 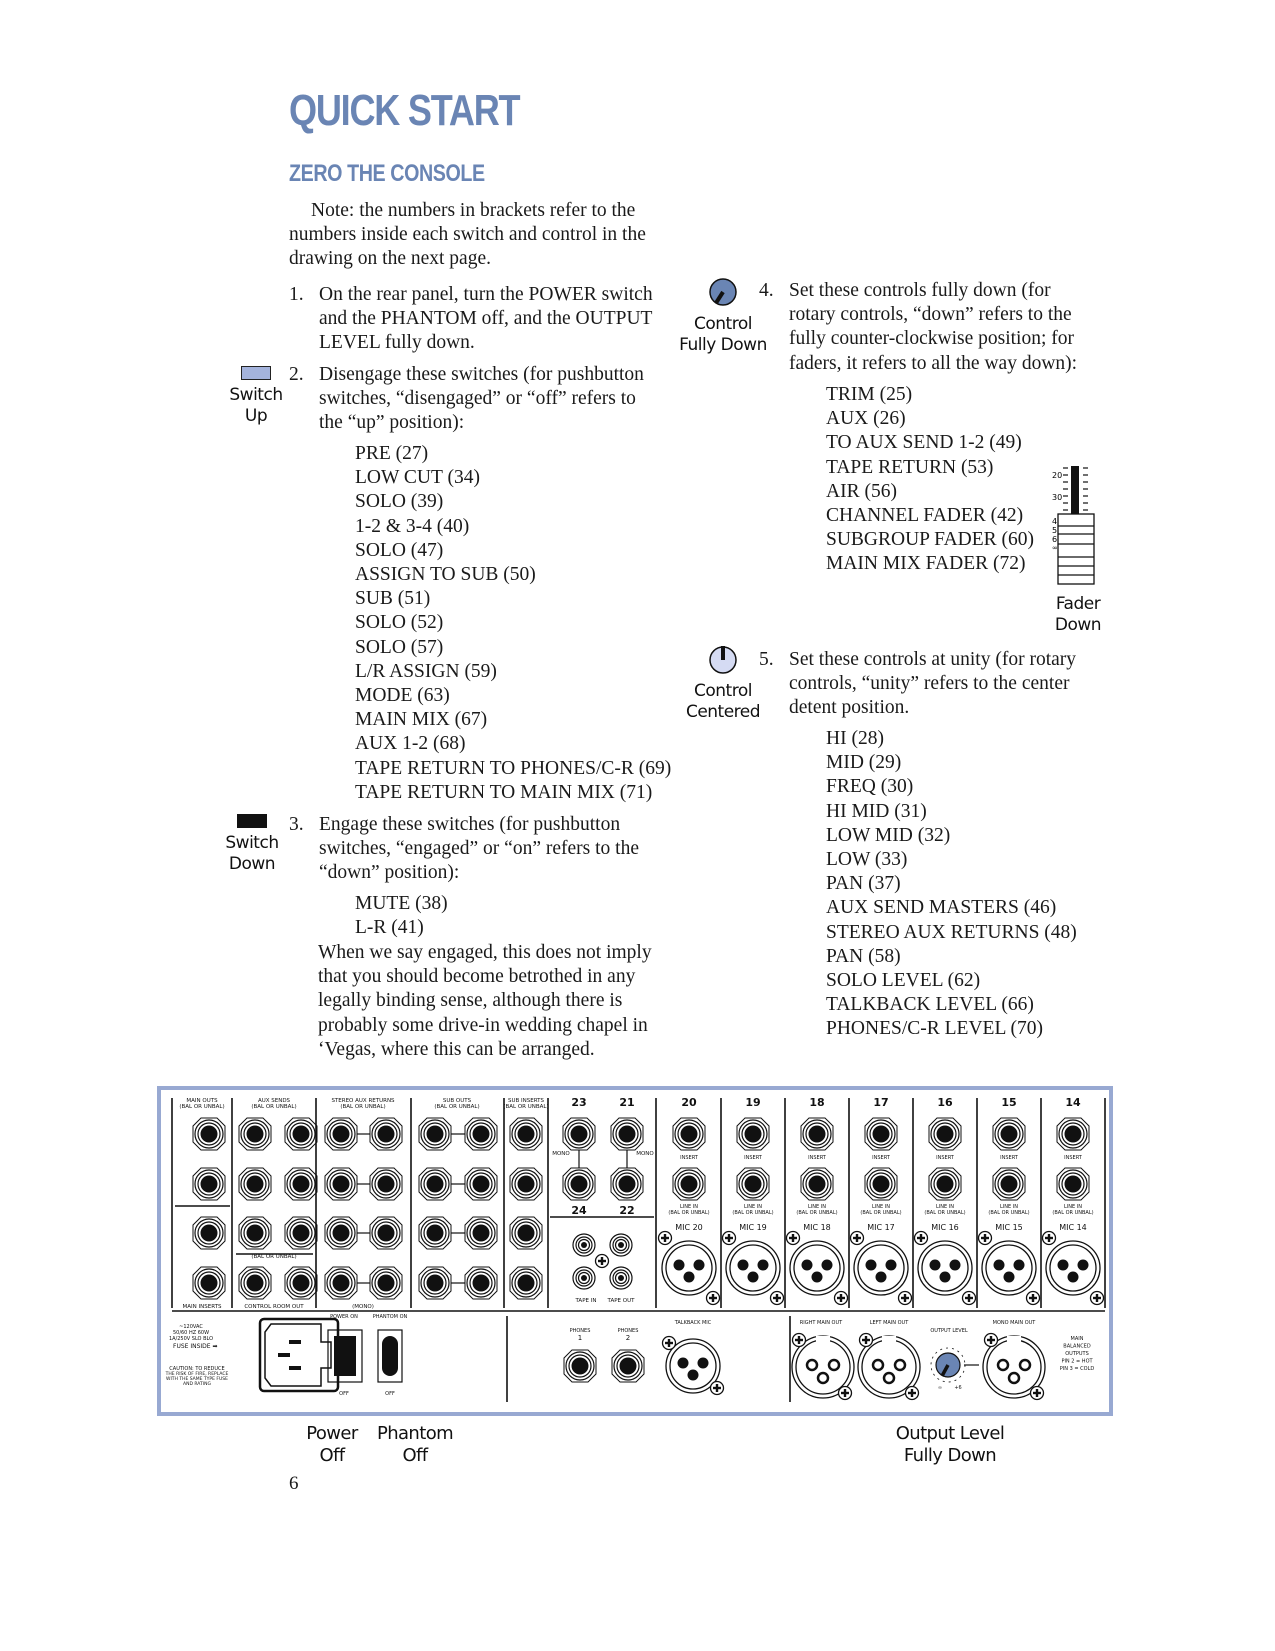 What do you see at coordinates (345, 1356) in the screenshot?
I see `power-switch` at bounding box center [345, 1356].